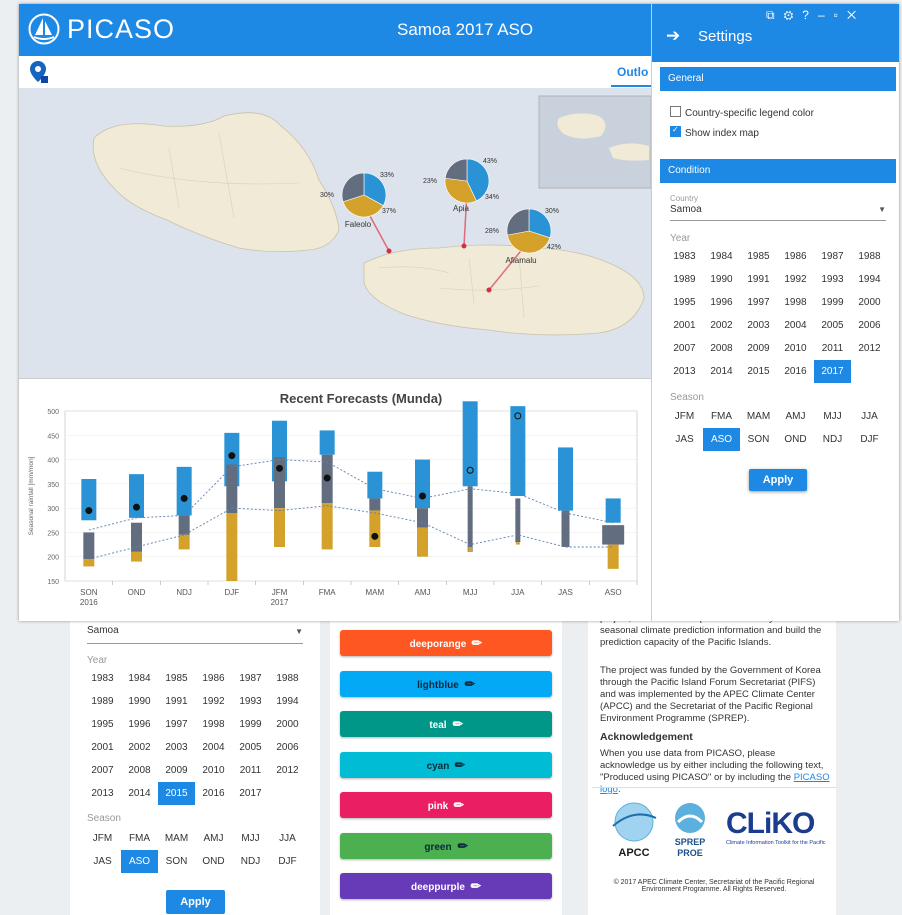 Image resolution: width=902 pixels, height=915 pixels. What do you see at coordinates (139, 770) in the screenshot?
I see `year-option-2008: 2008` at bounding box center [139, 770].